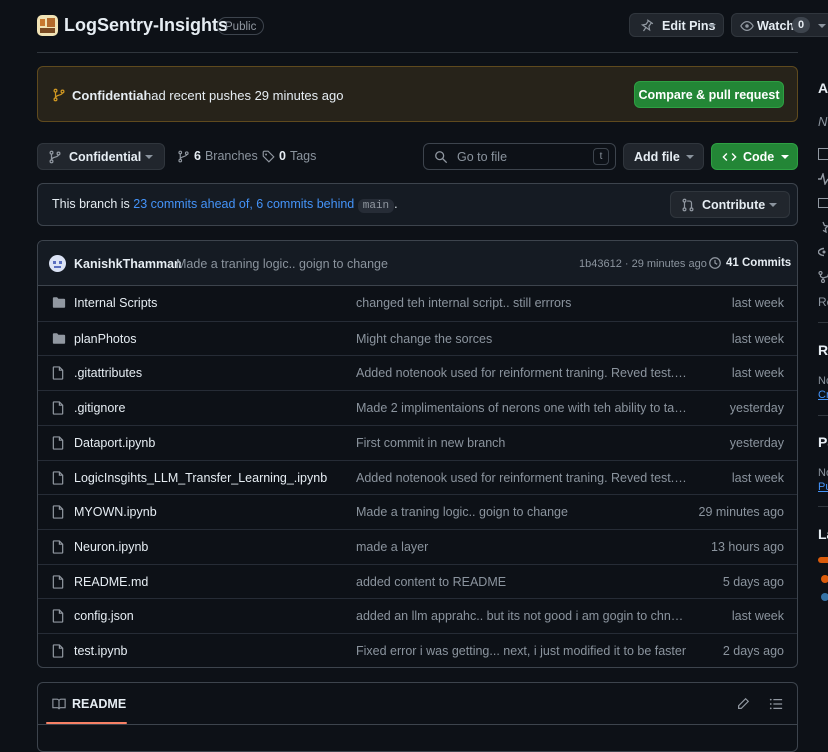 Image resolution: width=828 pixels, height=752 pixels. What do you see at coordinates (108, 373) in the screenshot?
I see `file-name: .gitattributes` at bounding box center [108, 373].